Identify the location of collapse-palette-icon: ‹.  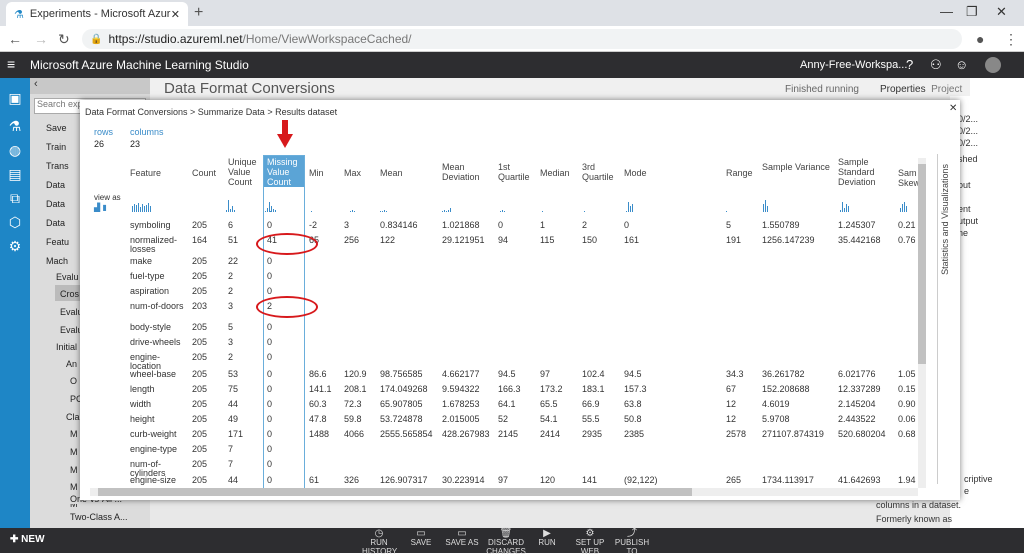
(90, 86).